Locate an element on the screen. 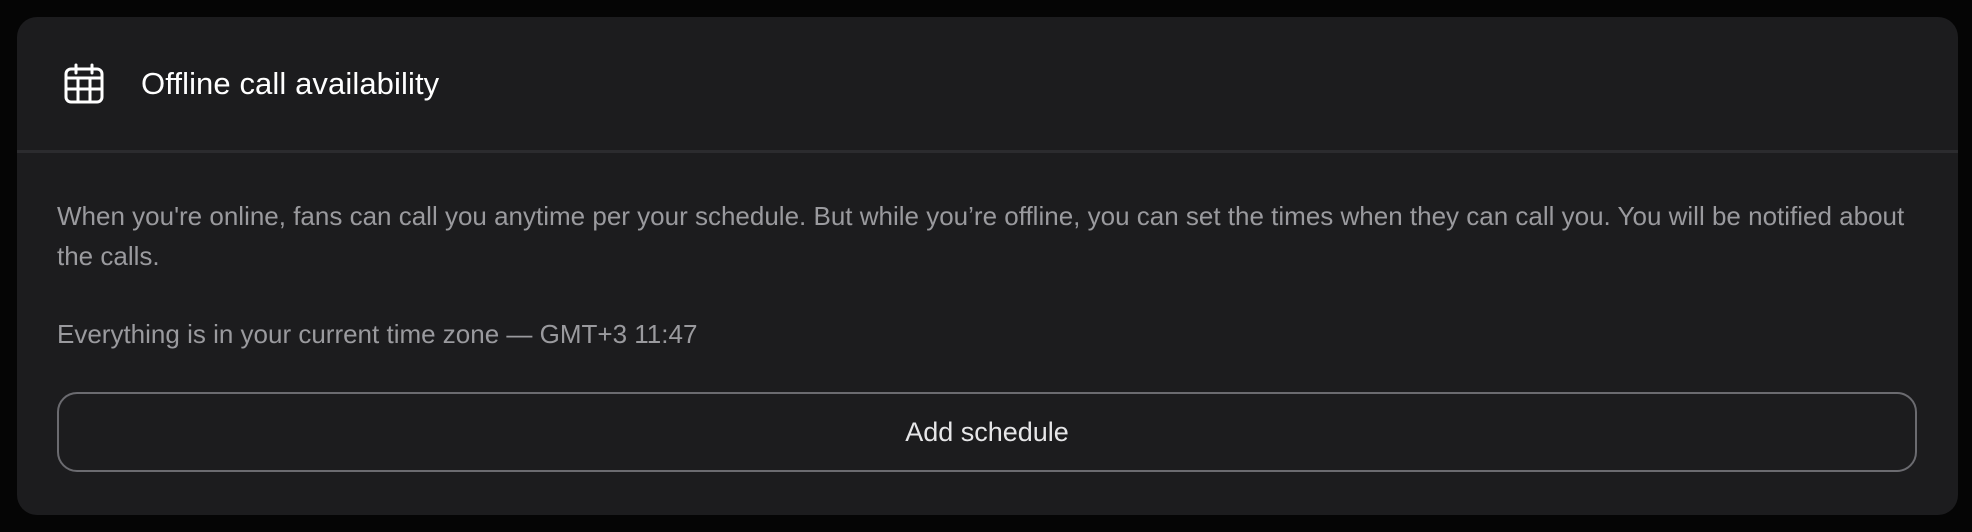 The image size is (1972, 532). add-schedule-button: Add schedule is located at coordinates (987, 432).